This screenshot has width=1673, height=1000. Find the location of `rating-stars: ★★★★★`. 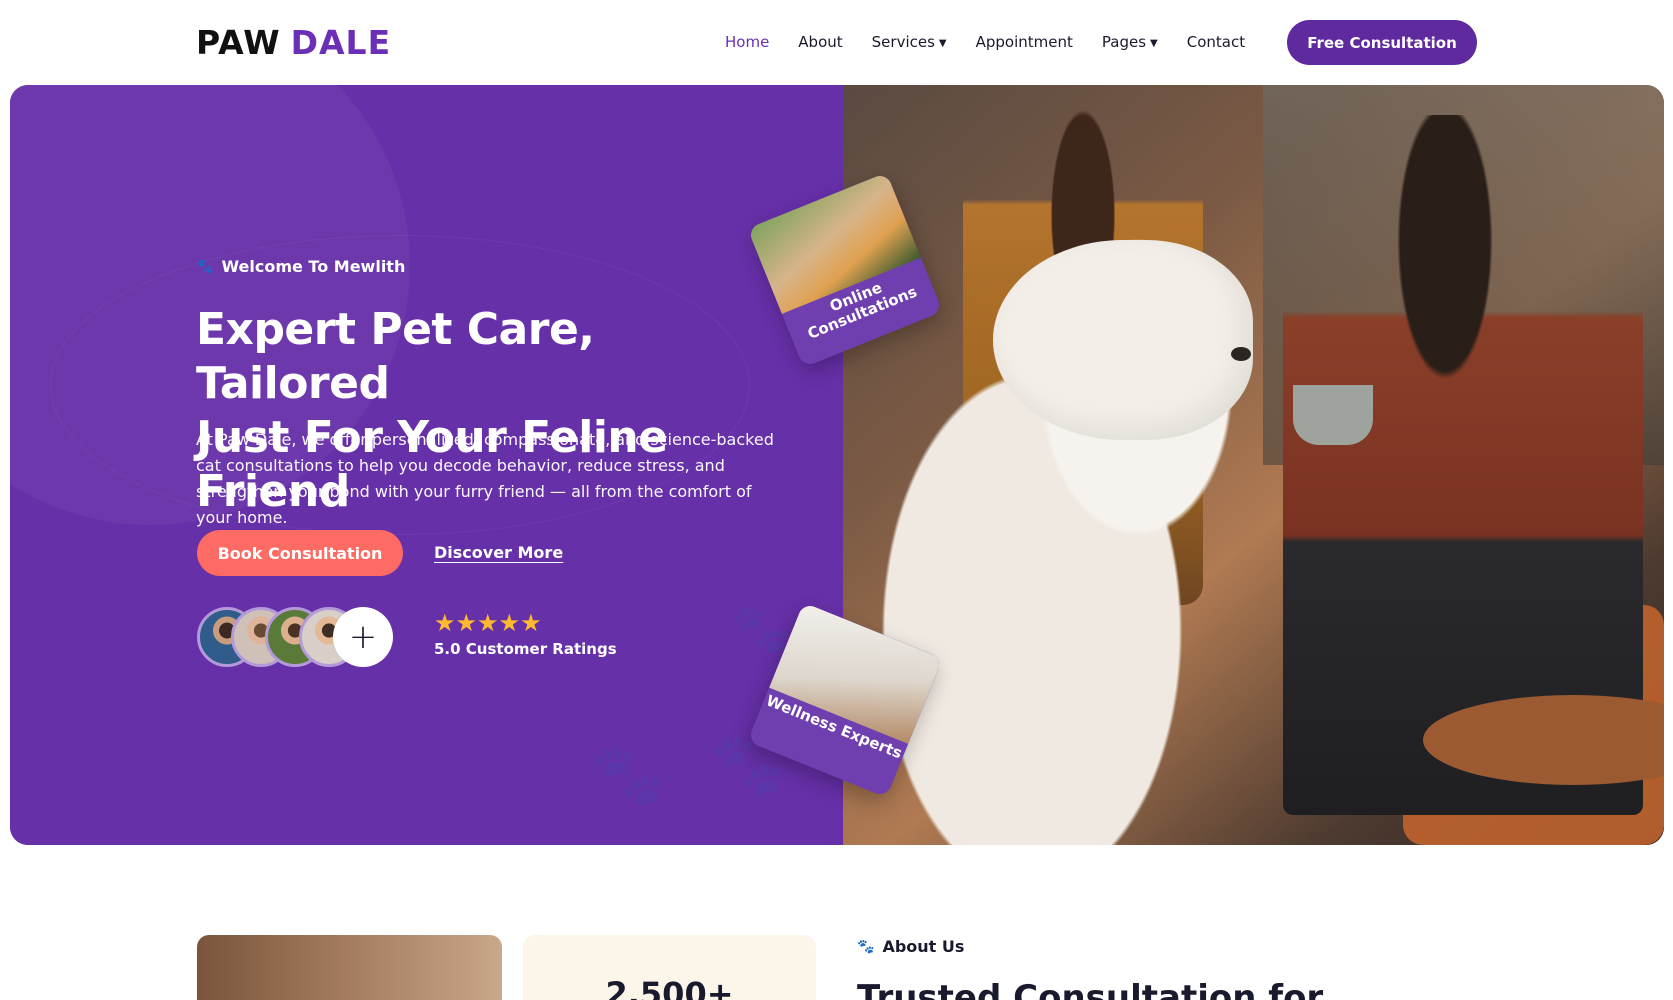

rating-stars: ★★★★★ is located at coordinates (488, 623).